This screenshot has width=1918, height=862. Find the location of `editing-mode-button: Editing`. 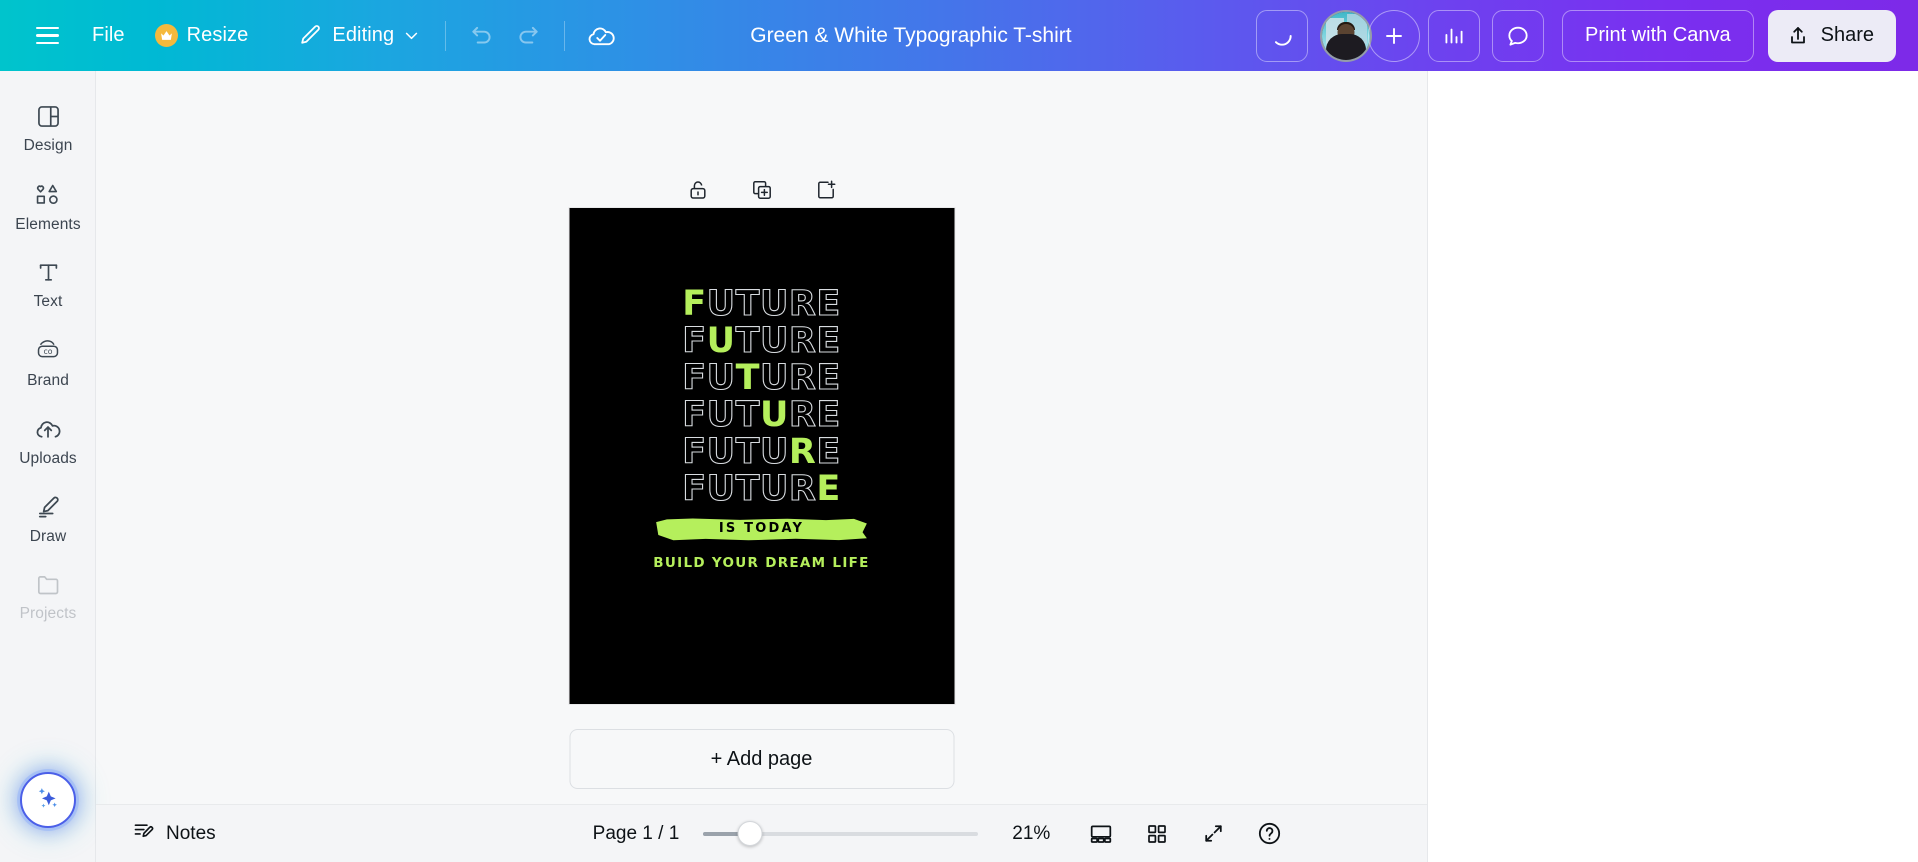

editing-mode-button: Editing is located at coordinates (359, 36).